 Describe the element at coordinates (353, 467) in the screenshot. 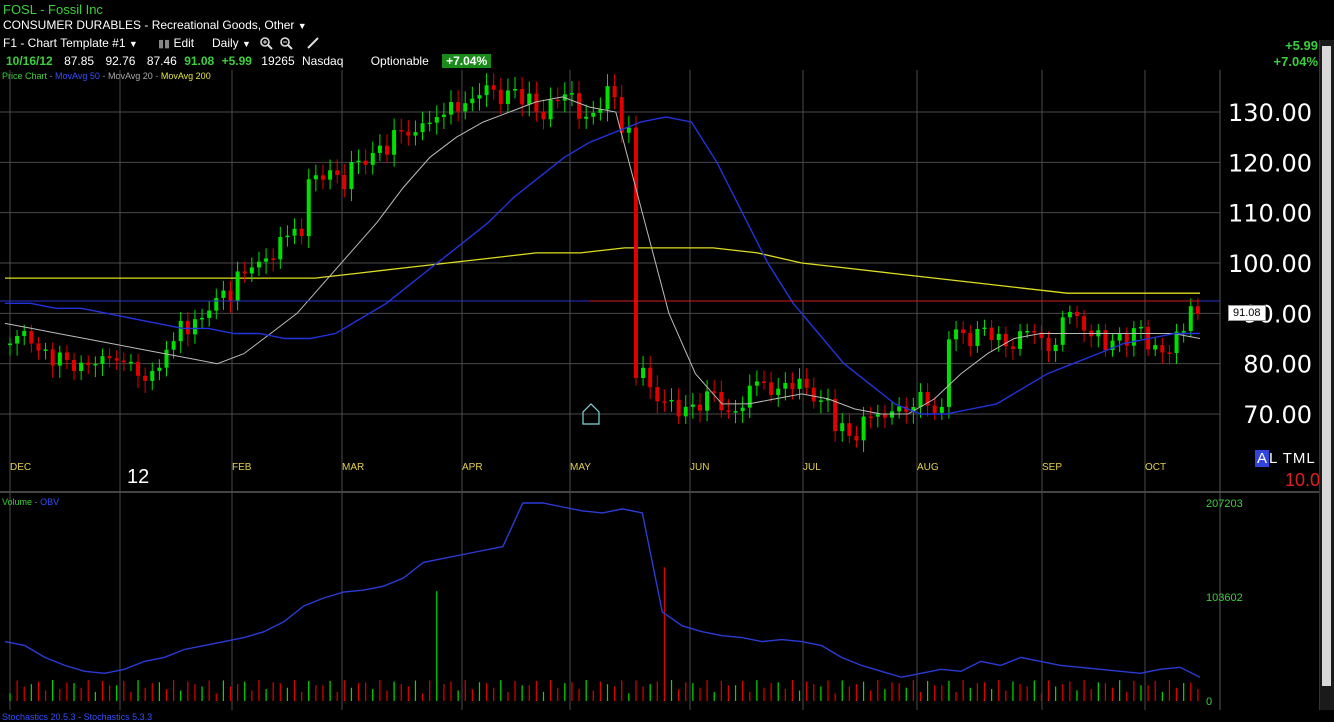

I see `month-label: MAR` at that location.